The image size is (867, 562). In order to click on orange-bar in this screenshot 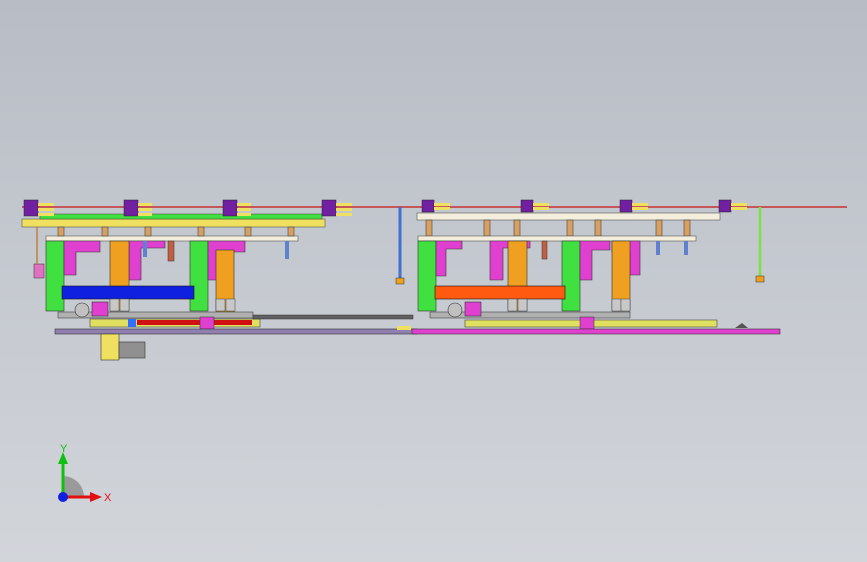, I will do `click(500, 292)`.